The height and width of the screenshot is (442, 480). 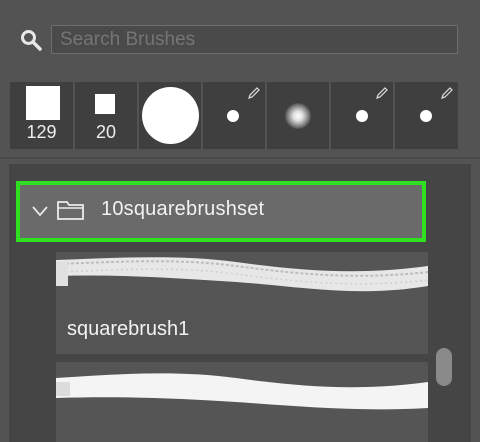 What do you see at coordinates (70, 210) in the screenshot?
I see `folder-icon` at bounding box center [70, 210].